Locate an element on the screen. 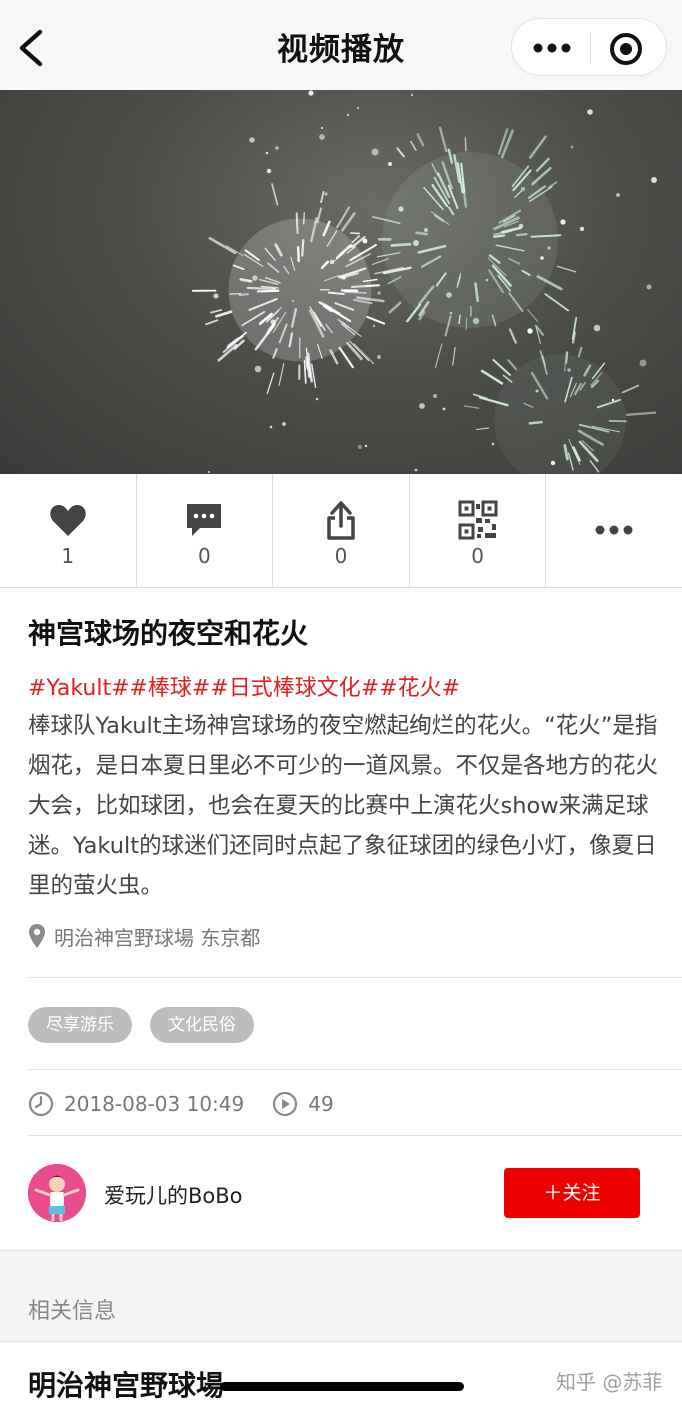 The width and height of the screenshot is (682, 1406). qrcode-count: 0 is located at coordinates (477, 556).